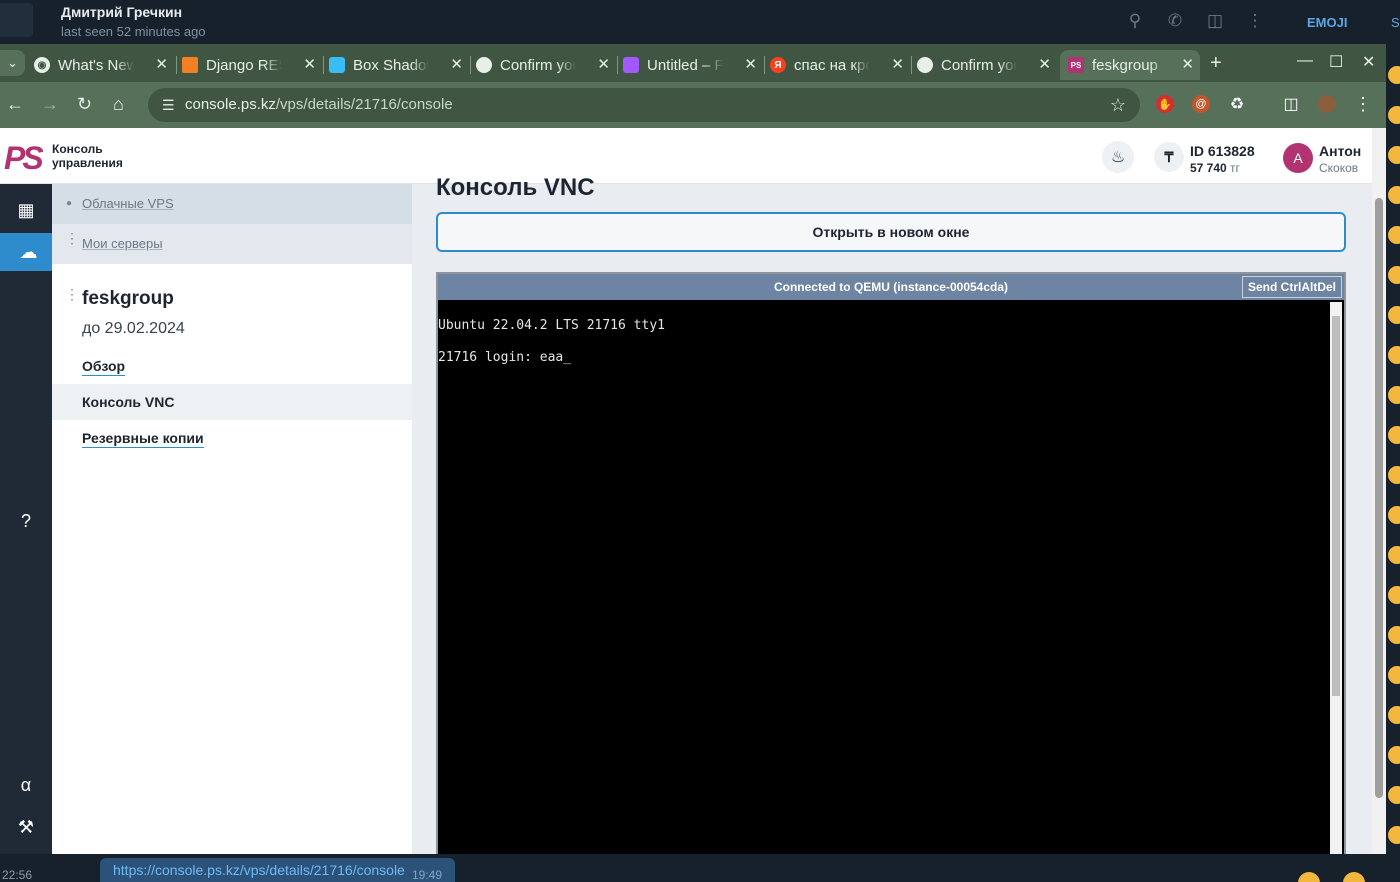 This screenshot has width=1400, height=882. Describe the element at coordinates (1169, 157) in the screenshot. I see `wallet-icon: ₸` at that location.